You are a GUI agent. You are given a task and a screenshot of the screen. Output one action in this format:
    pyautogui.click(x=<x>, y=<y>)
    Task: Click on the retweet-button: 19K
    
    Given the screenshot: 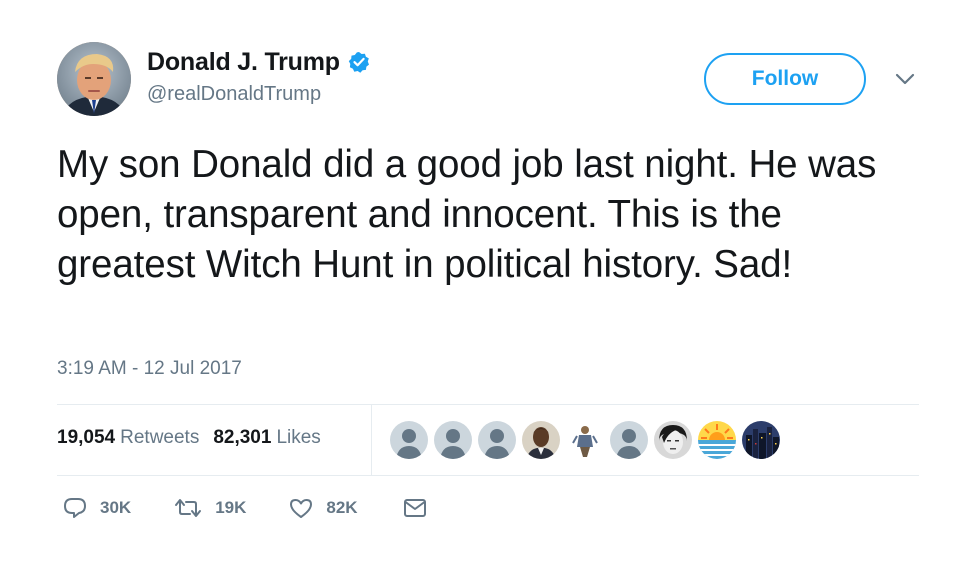 What is the action you would take?
    pyautogui.click(x=209, y=508)
    